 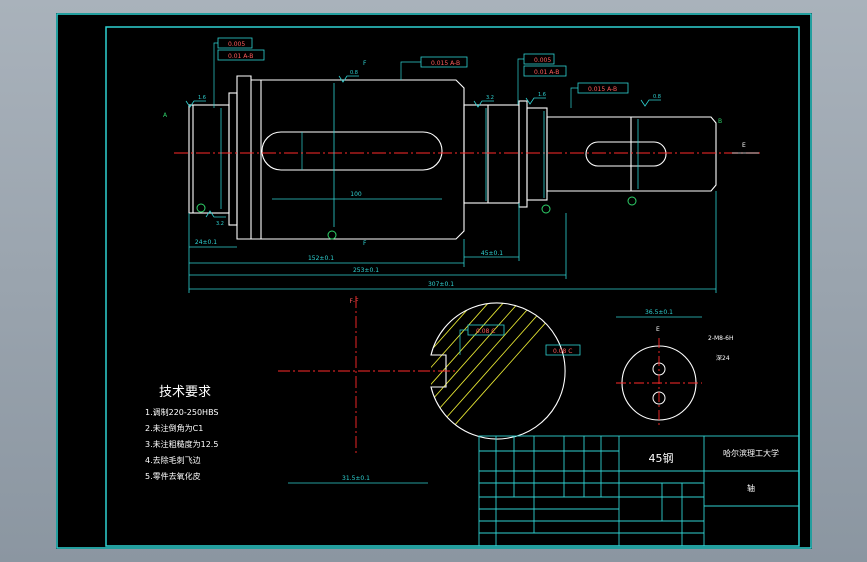 I want to click on title-school: 哈尔滨理工大学, so click(x=751, y=453).